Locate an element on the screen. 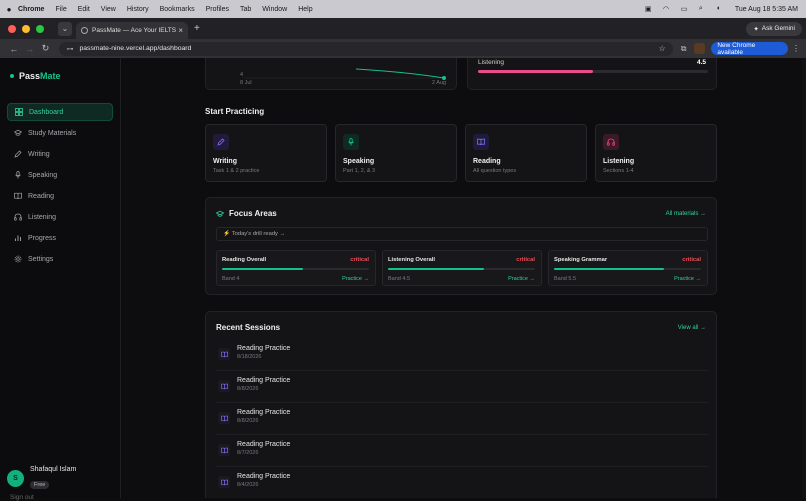 Image resolution: width=806 pixels, height=501 pixels. menu-edit: Edit is located at coordinates (84, 9).